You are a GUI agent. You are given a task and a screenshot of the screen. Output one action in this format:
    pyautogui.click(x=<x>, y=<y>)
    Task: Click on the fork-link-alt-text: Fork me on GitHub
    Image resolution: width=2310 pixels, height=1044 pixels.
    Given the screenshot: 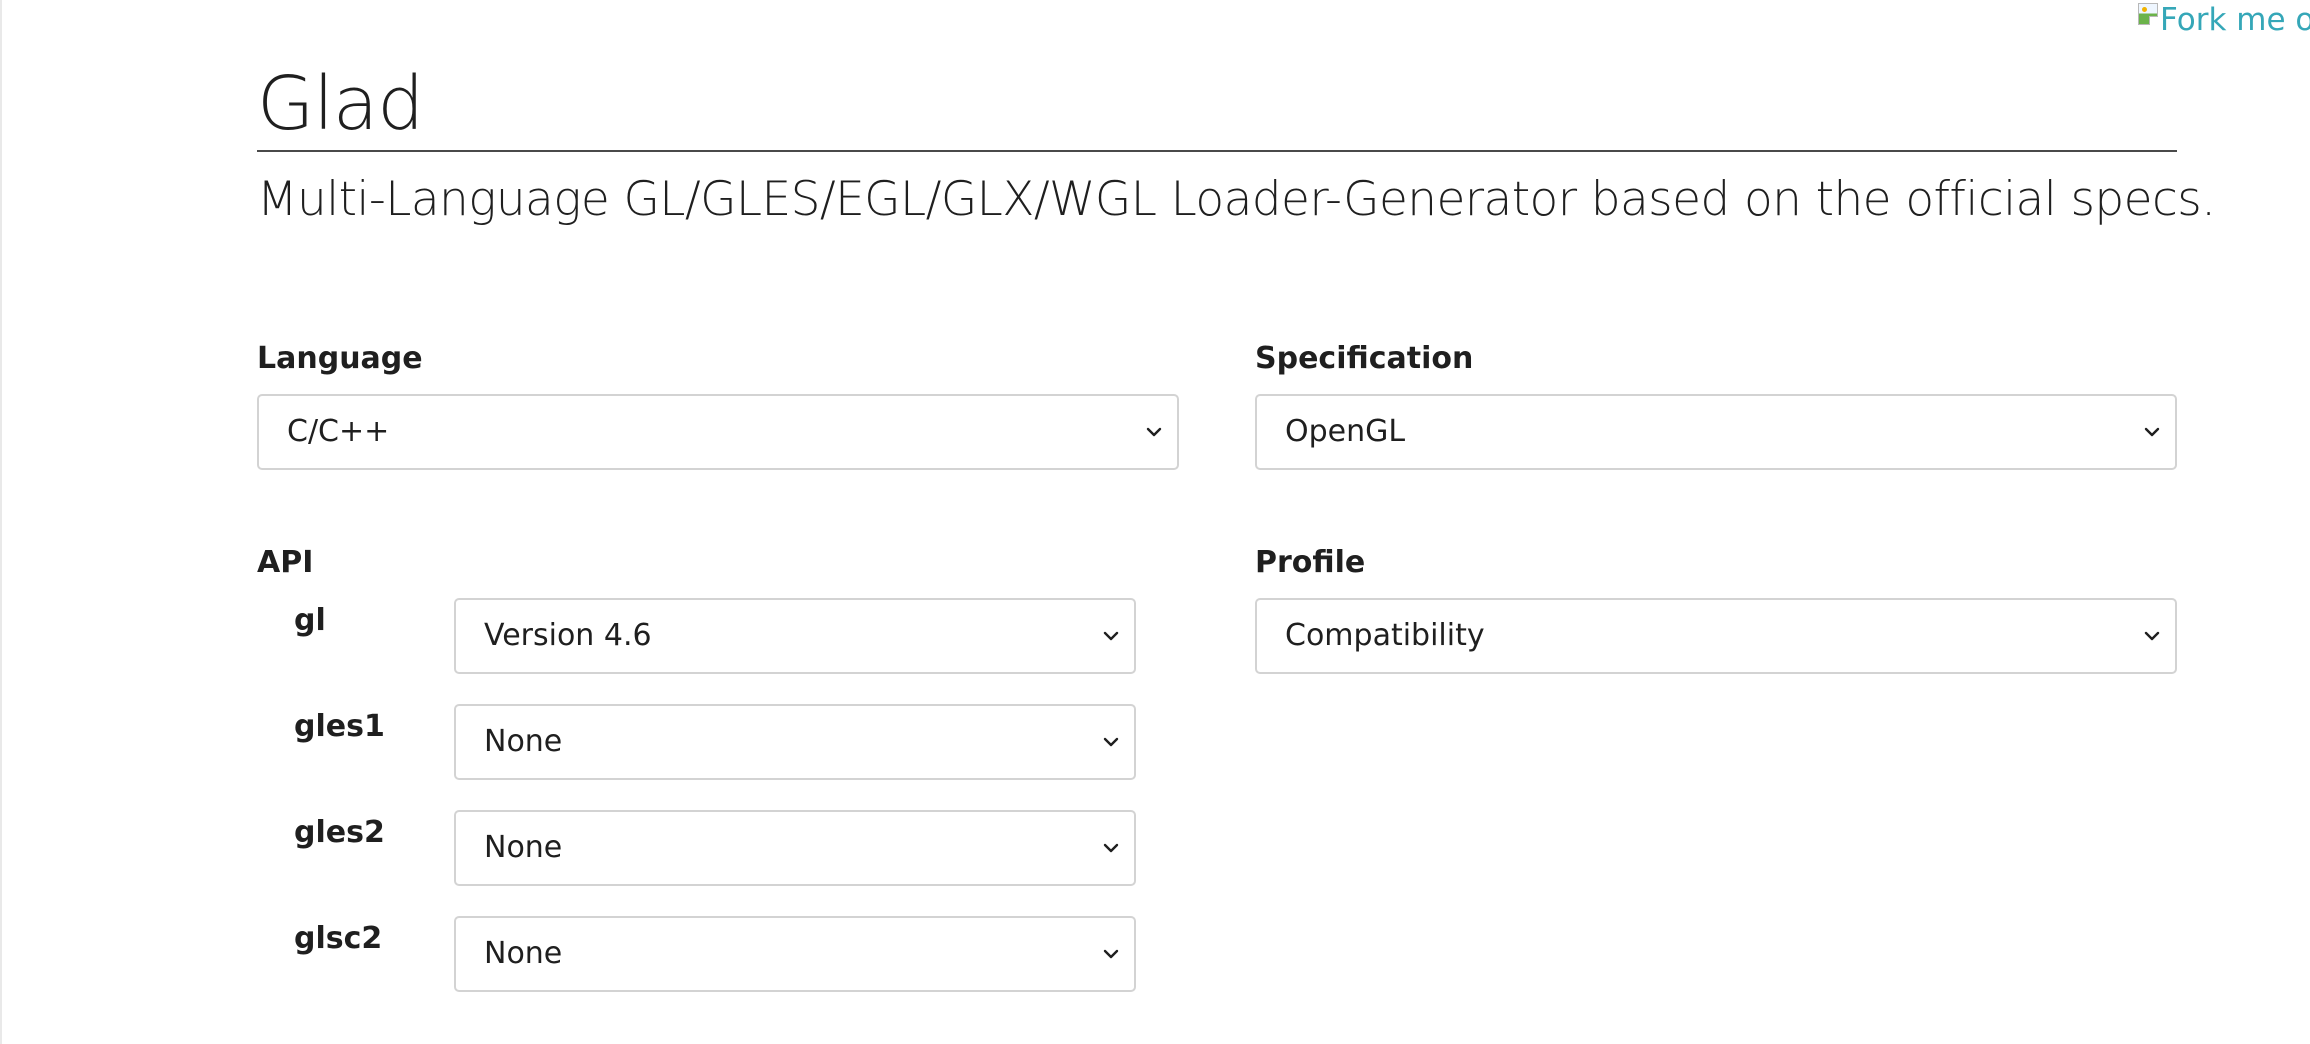 What is the action you would take?
    pyautogui.click(x=2235, y=20)
    